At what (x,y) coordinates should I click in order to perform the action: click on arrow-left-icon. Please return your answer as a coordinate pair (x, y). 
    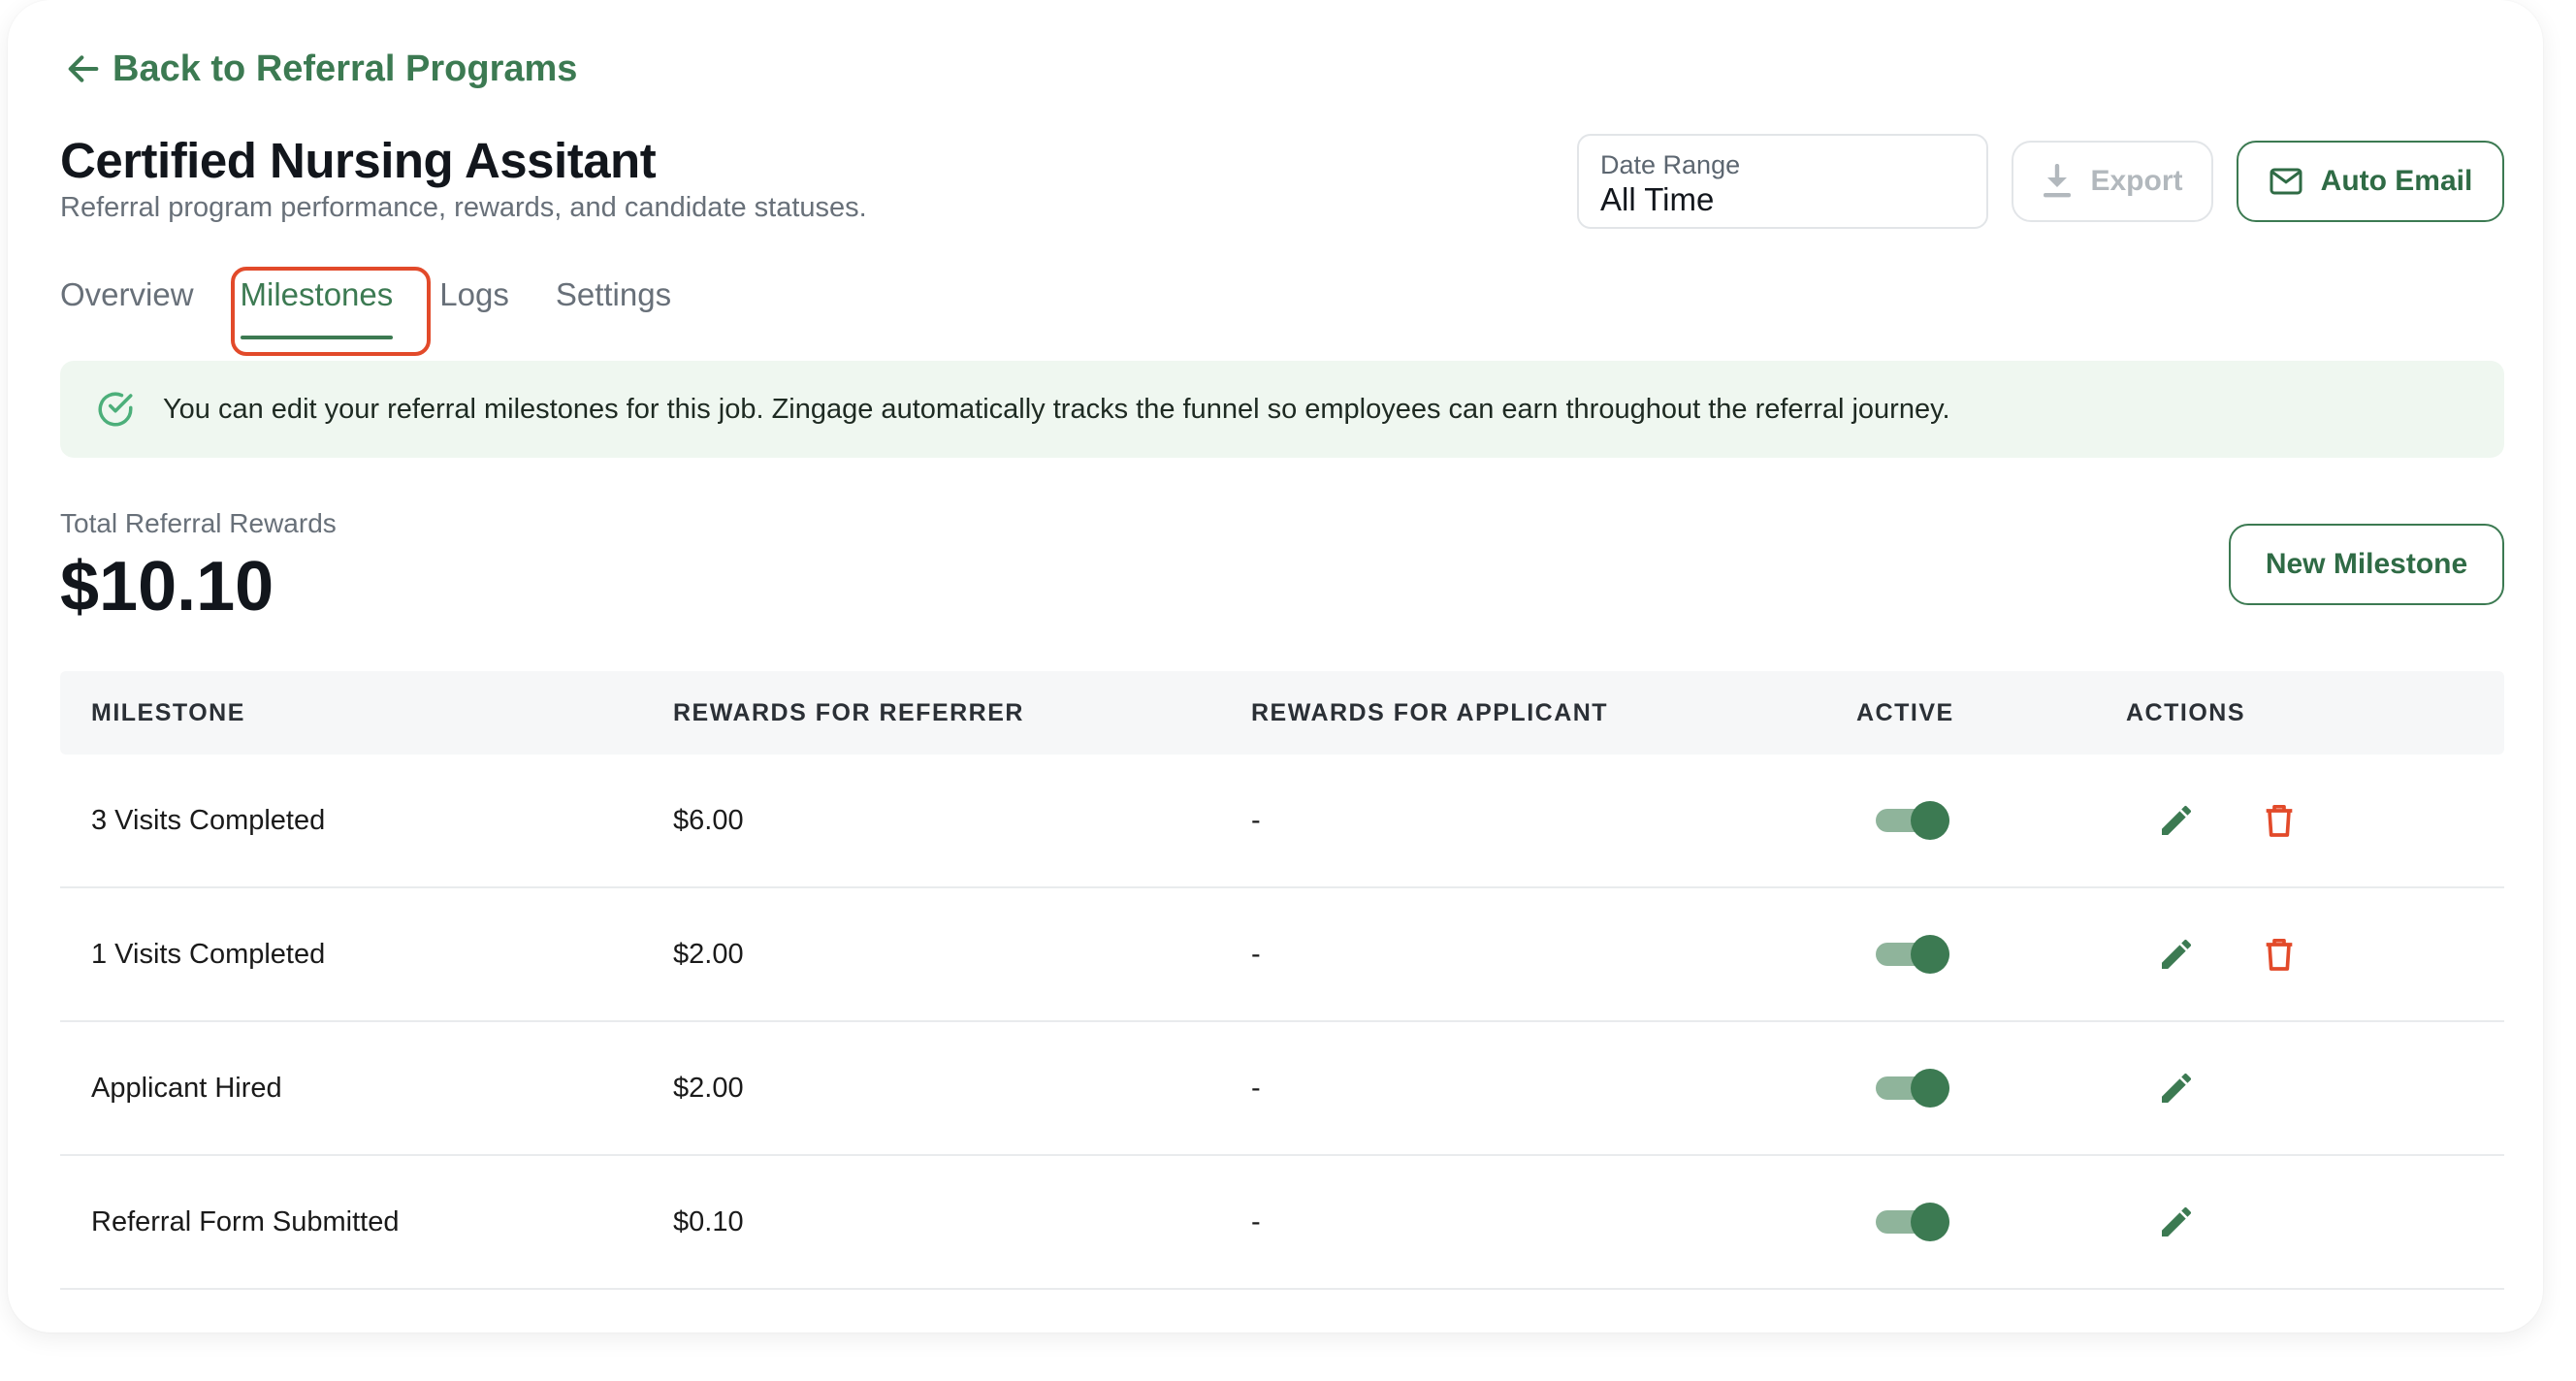
    Looking at the image, I should click on (83, 68).